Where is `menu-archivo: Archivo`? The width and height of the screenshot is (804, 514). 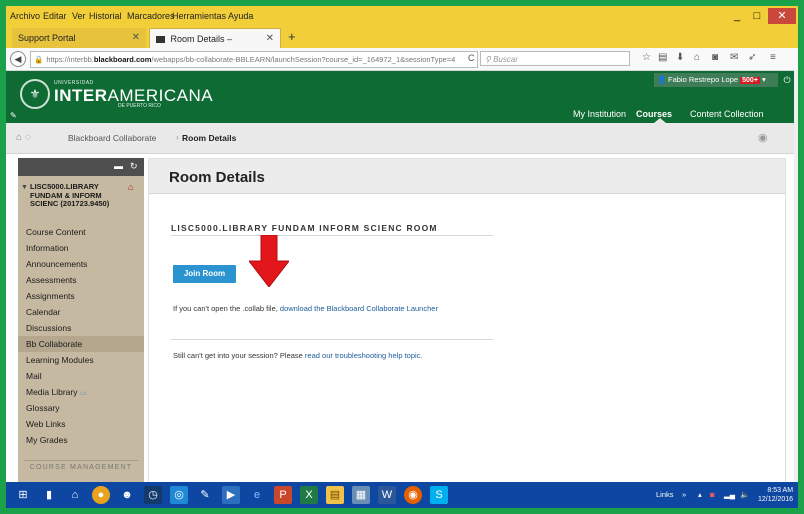 menu-archivo: Archivo is located at coordinates (25, 16).